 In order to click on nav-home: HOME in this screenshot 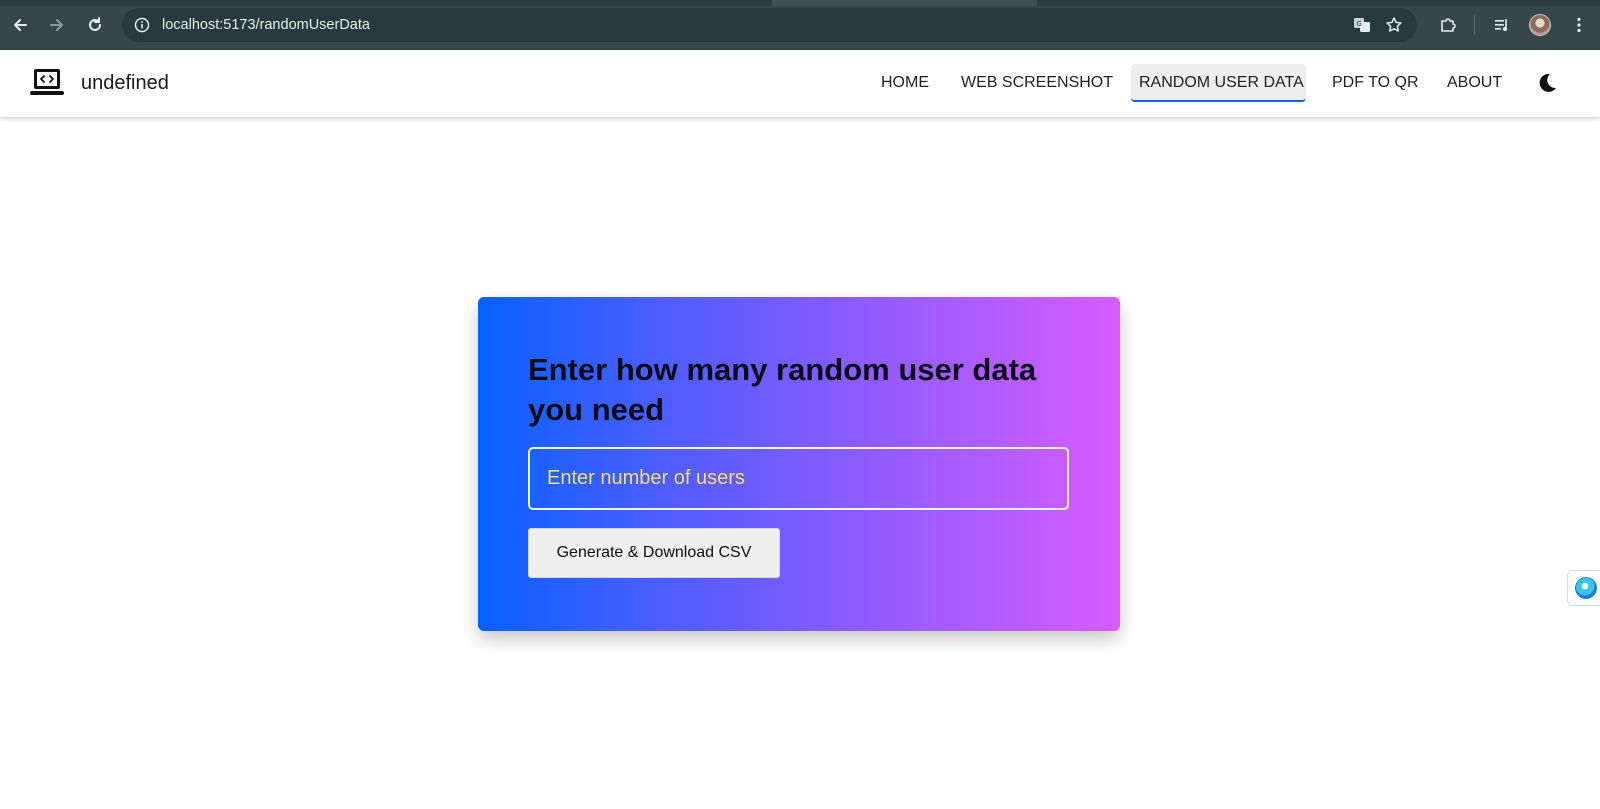, I will do `click(905, 83)`.